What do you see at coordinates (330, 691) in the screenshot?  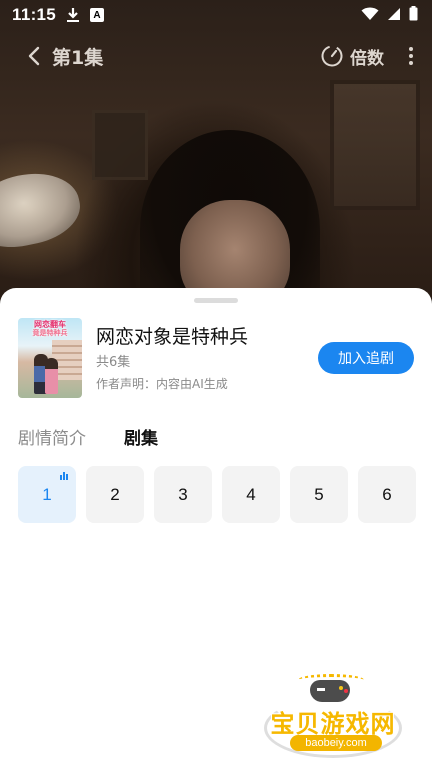 I see `gamepad-icon` at bounding box center [330, 691].